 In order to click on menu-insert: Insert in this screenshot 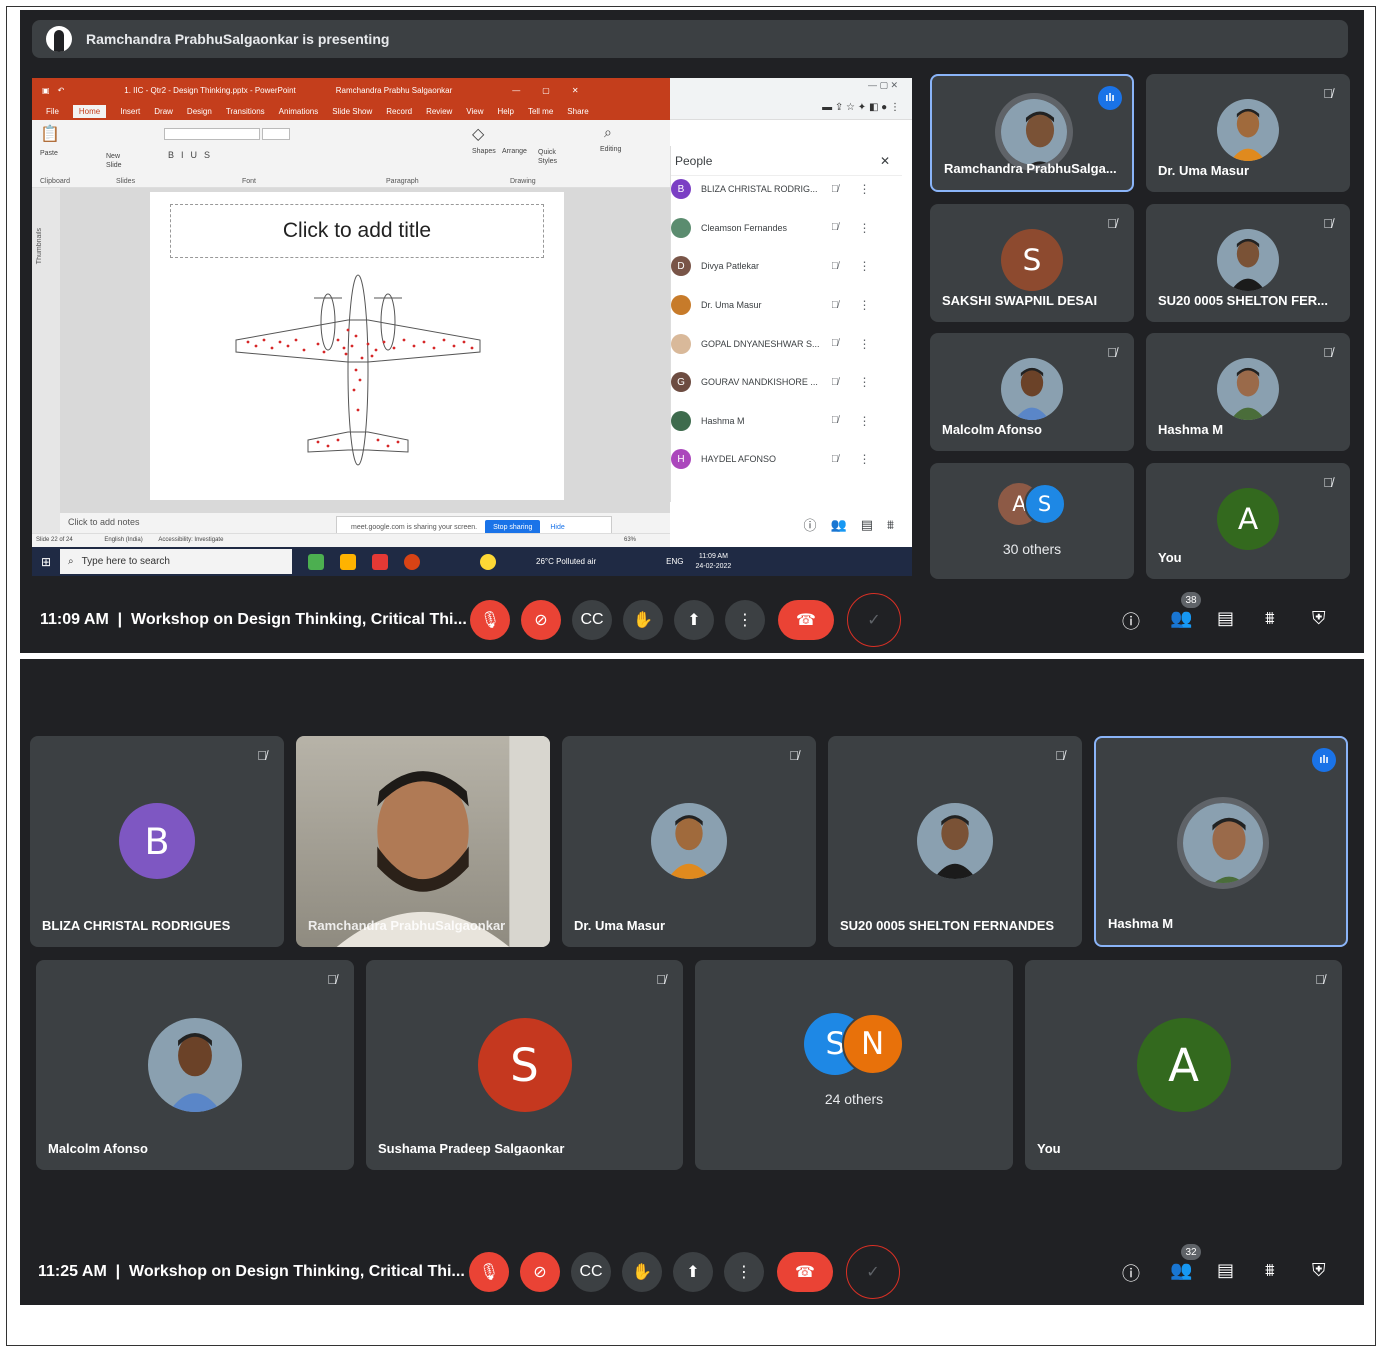, I will do `click(130, 111)`.